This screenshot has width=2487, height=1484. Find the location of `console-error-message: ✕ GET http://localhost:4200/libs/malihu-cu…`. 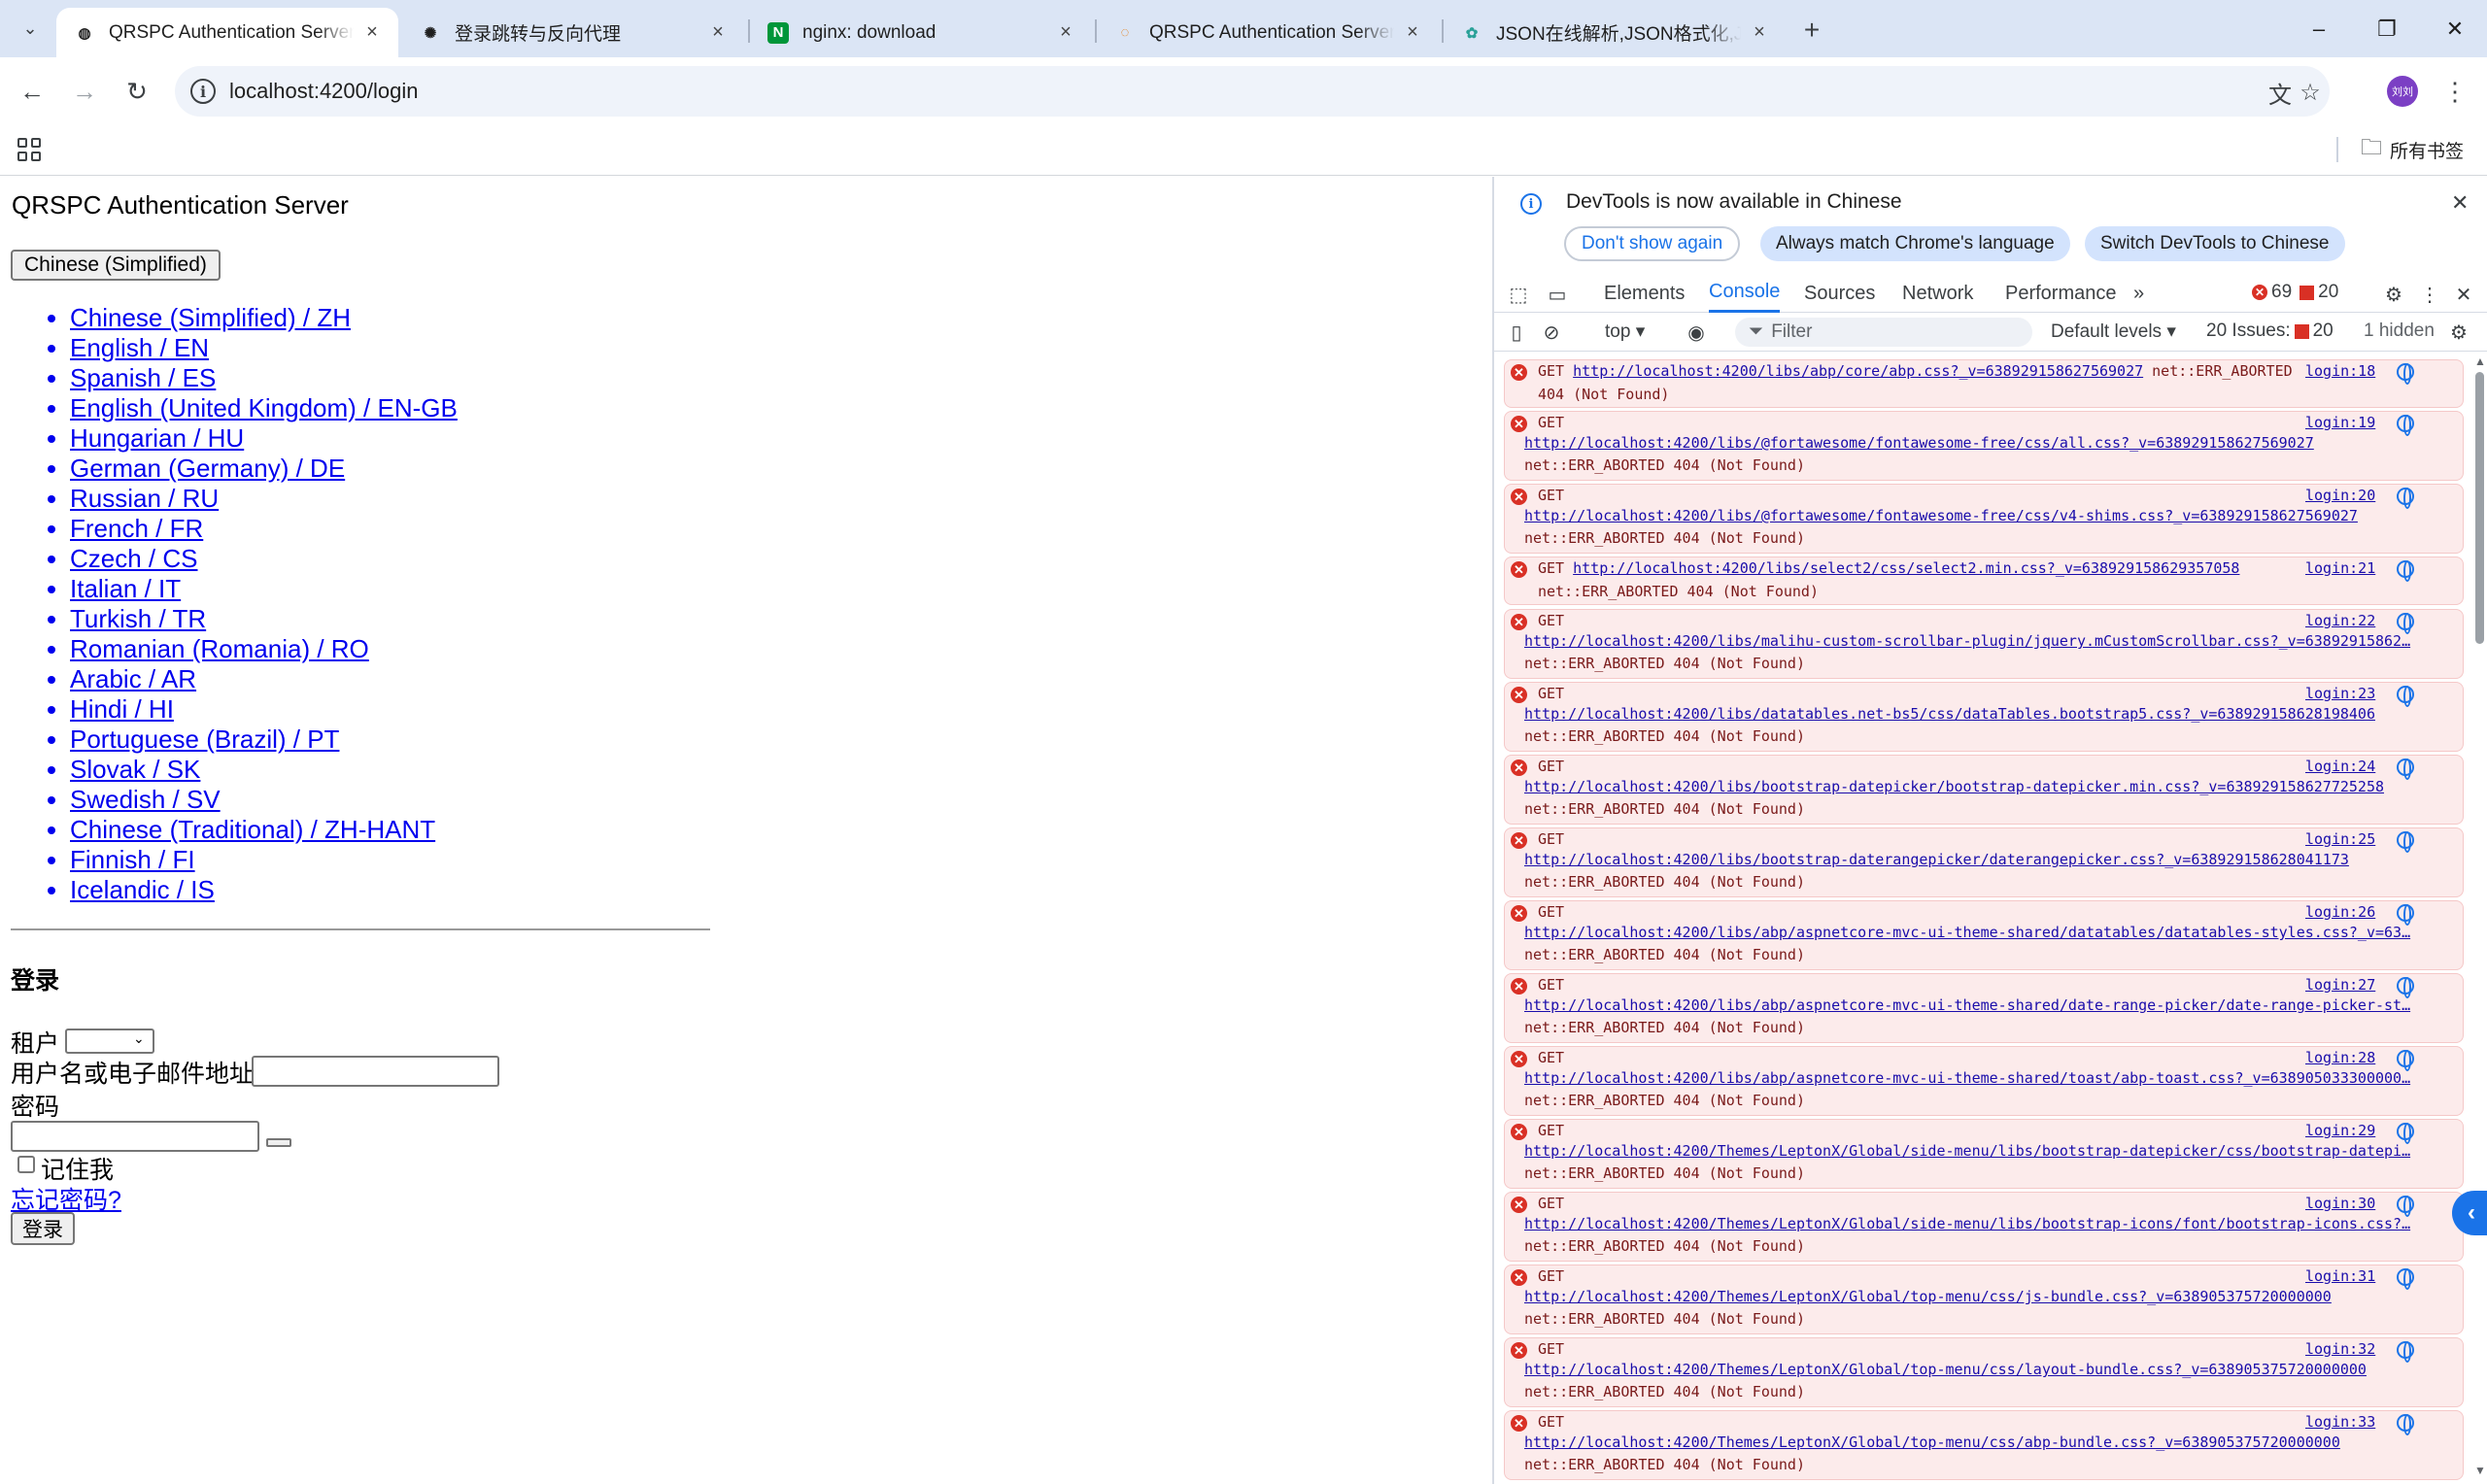

console-error-message: ✕ GET http://localhost:4200/libs/malihu-cu… is located at coordinates (1984, 644).